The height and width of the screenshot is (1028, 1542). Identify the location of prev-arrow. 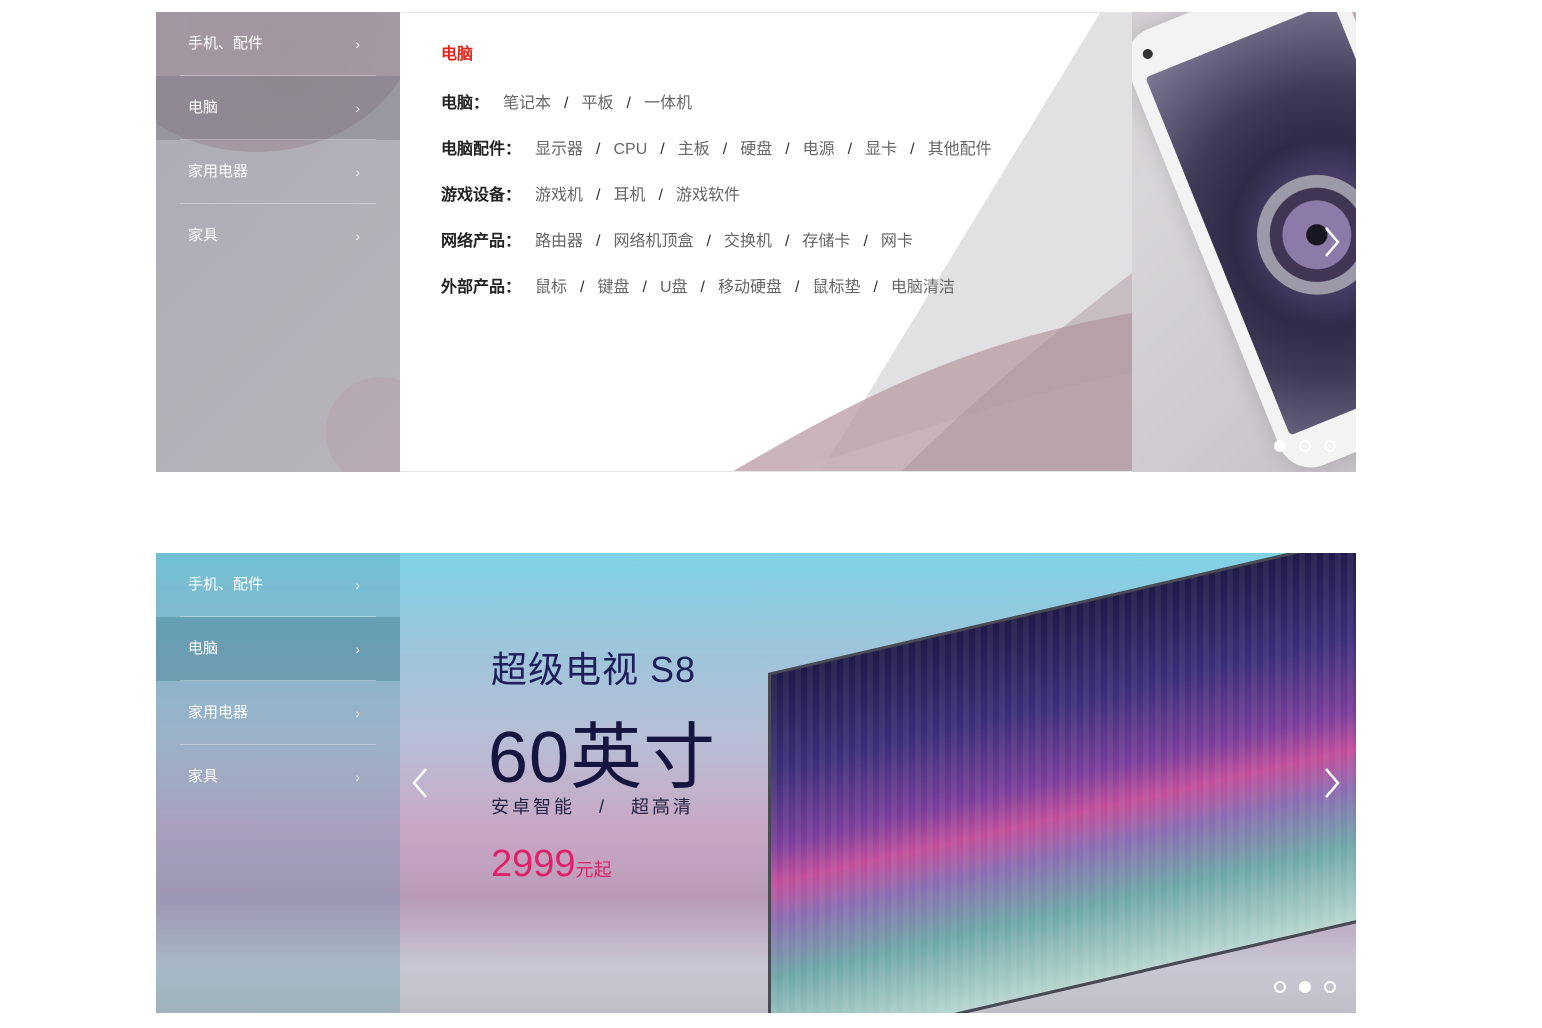
(422, 783).